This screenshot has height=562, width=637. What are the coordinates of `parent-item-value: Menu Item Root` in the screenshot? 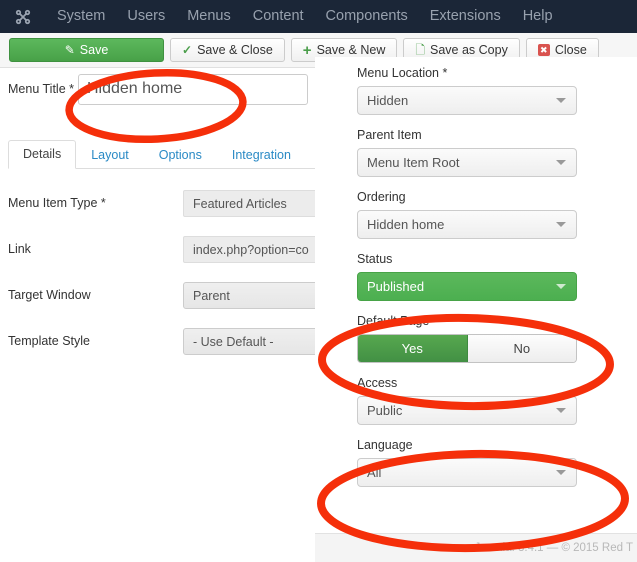 It's located at (413, 162).